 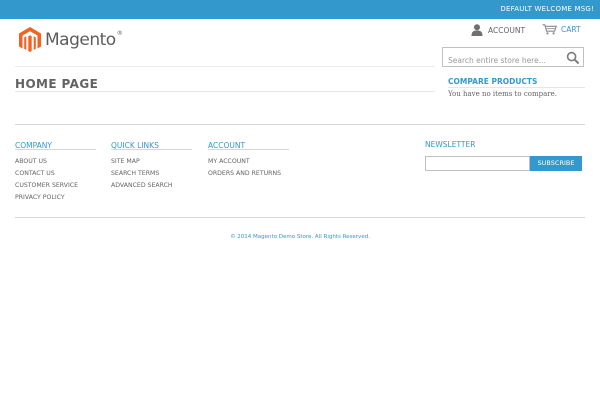 I want to click on footer-link-site-map: SITE MAP, so click(x=151, y=162).